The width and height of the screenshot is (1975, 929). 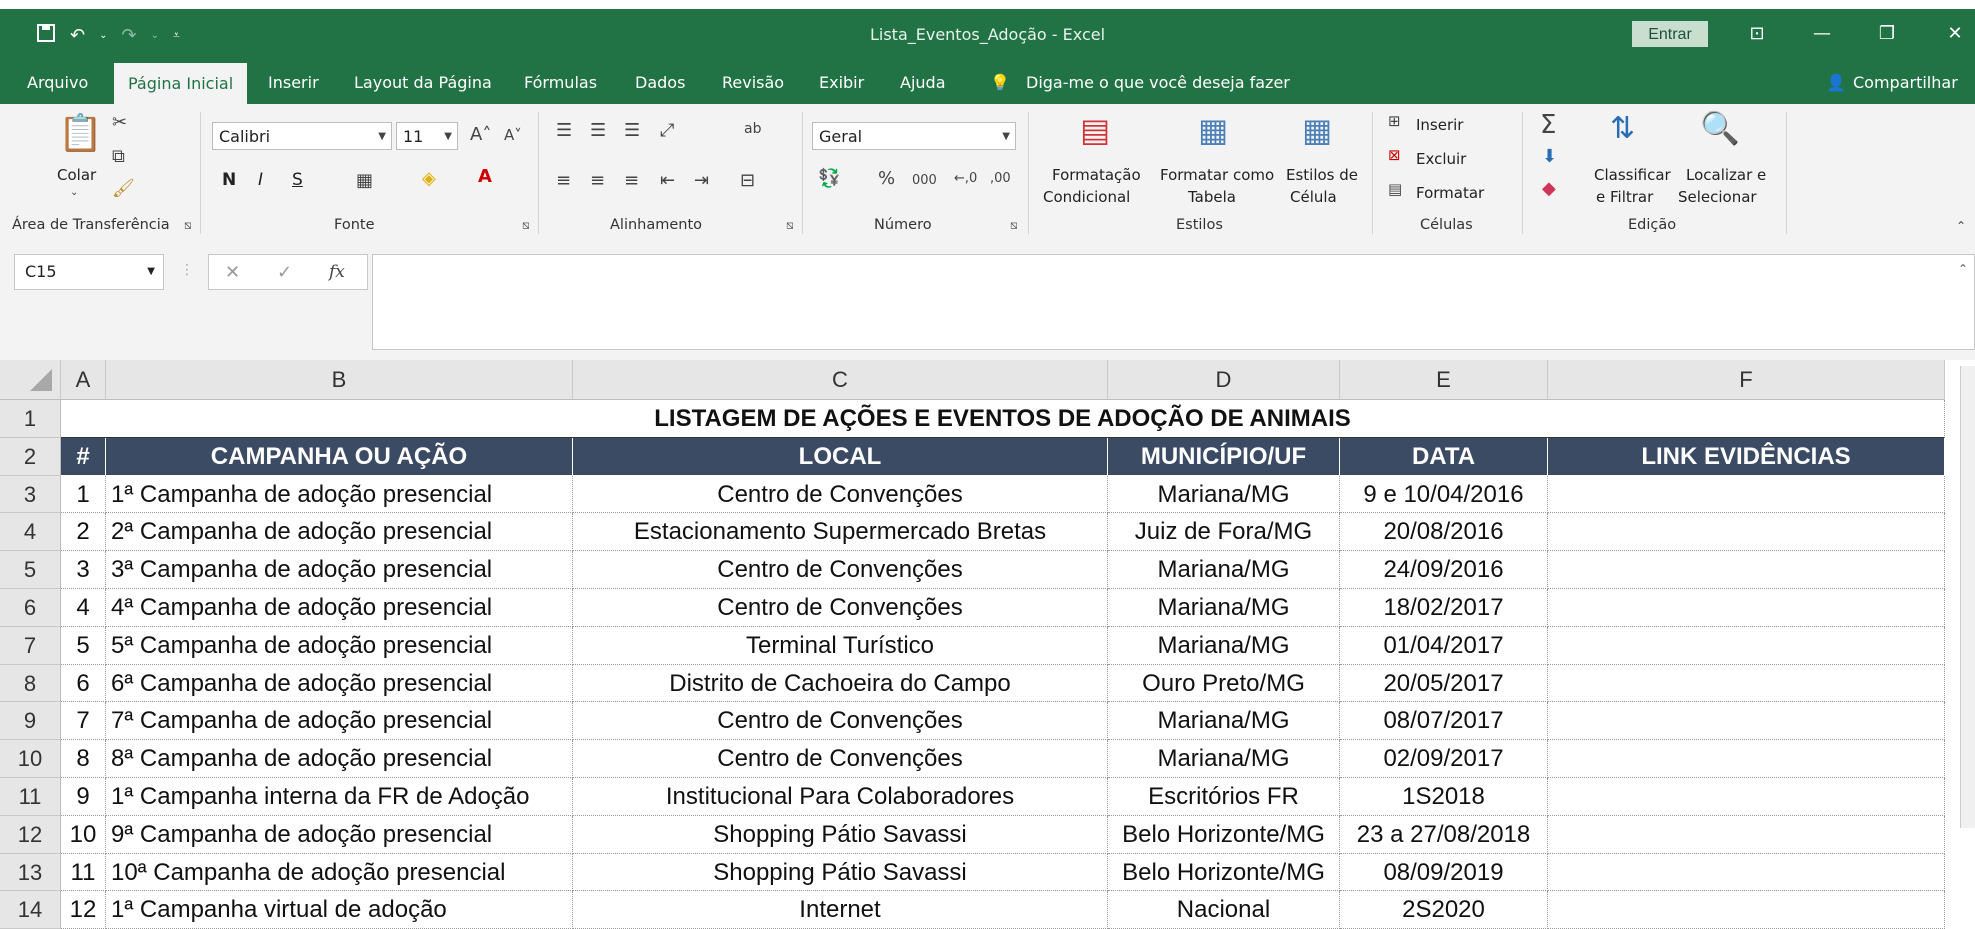 What do you see at coordinates (1224, 380) in the screenshot?
I see `column-header-d: D` at bounding box center [1224, 380].